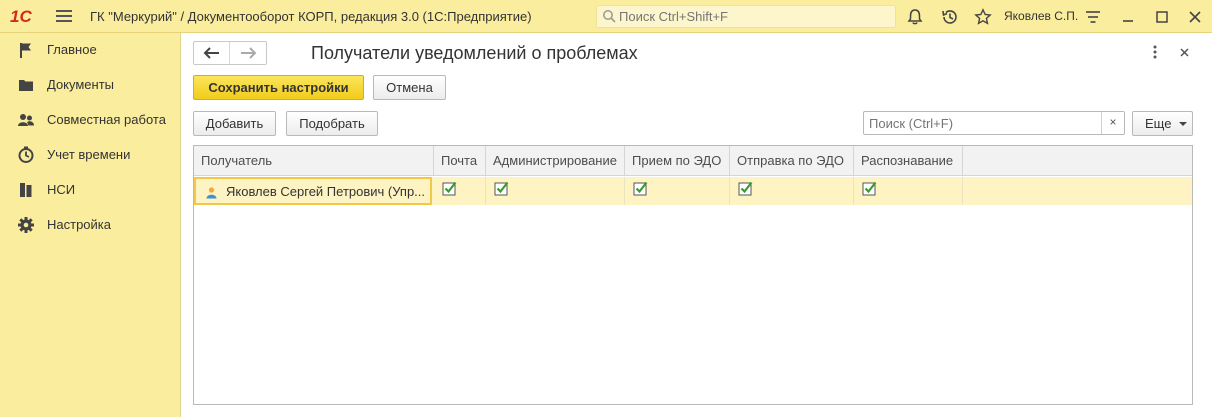  I want to click on flag-icon, so click(25, 50).